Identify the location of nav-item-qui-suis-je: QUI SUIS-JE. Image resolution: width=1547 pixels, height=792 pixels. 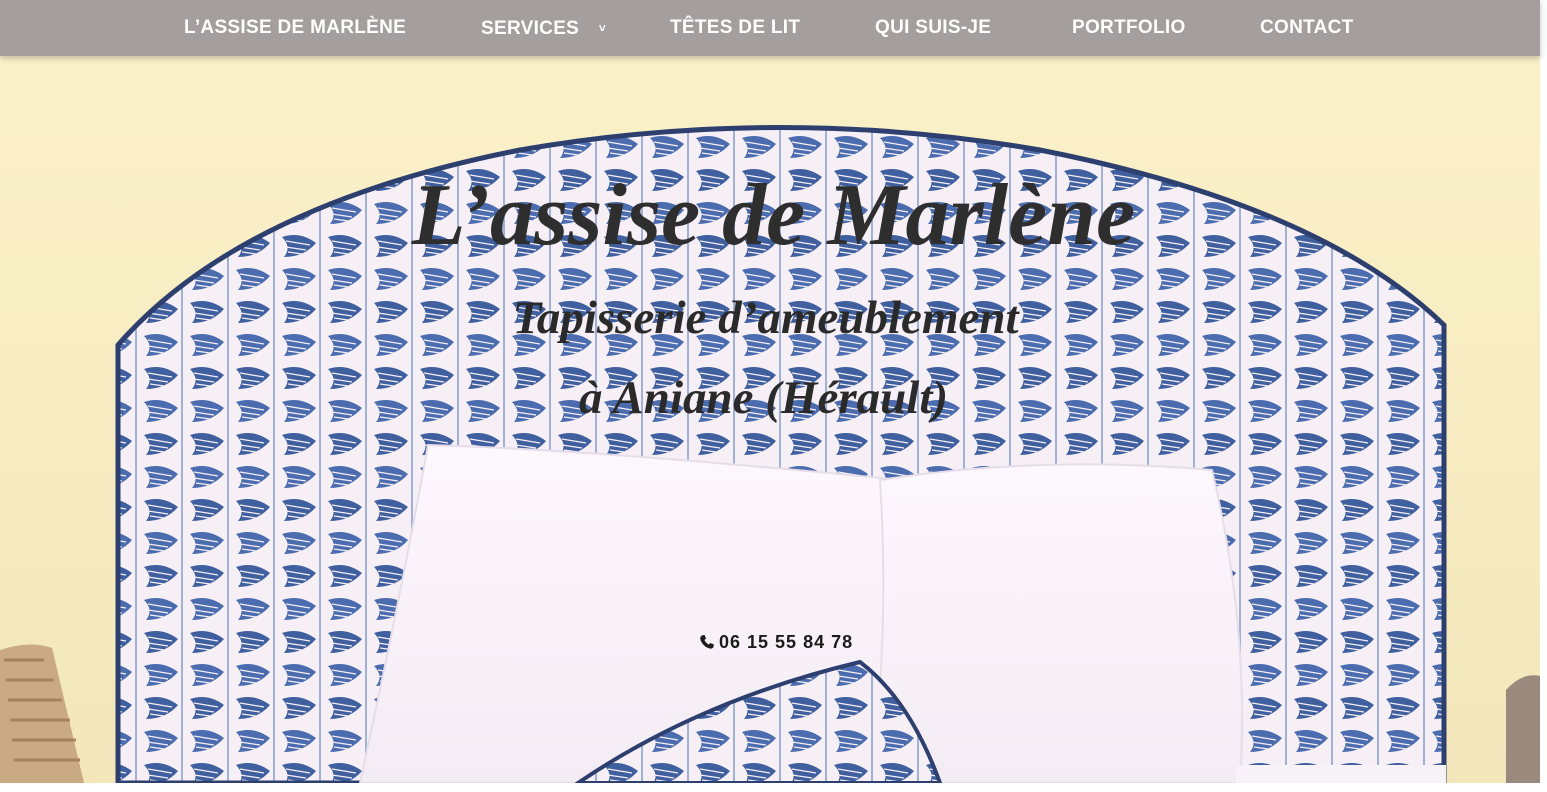
(933, 28).